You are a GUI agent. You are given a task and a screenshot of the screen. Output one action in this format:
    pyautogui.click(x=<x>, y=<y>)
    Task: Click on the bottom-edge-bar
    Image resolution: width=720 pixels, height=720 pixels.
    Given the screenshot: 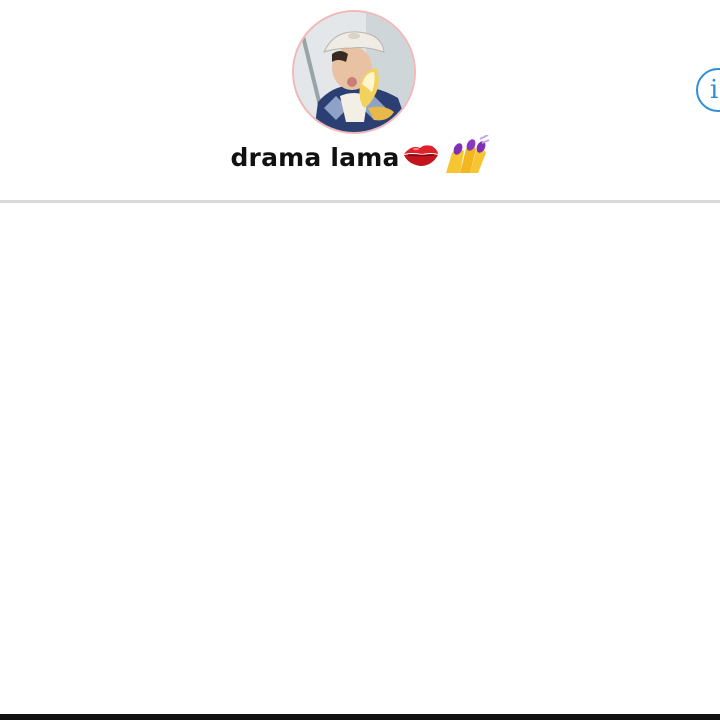 What is the action you would take?
    pyautogui.click(x=360, y=717)
    